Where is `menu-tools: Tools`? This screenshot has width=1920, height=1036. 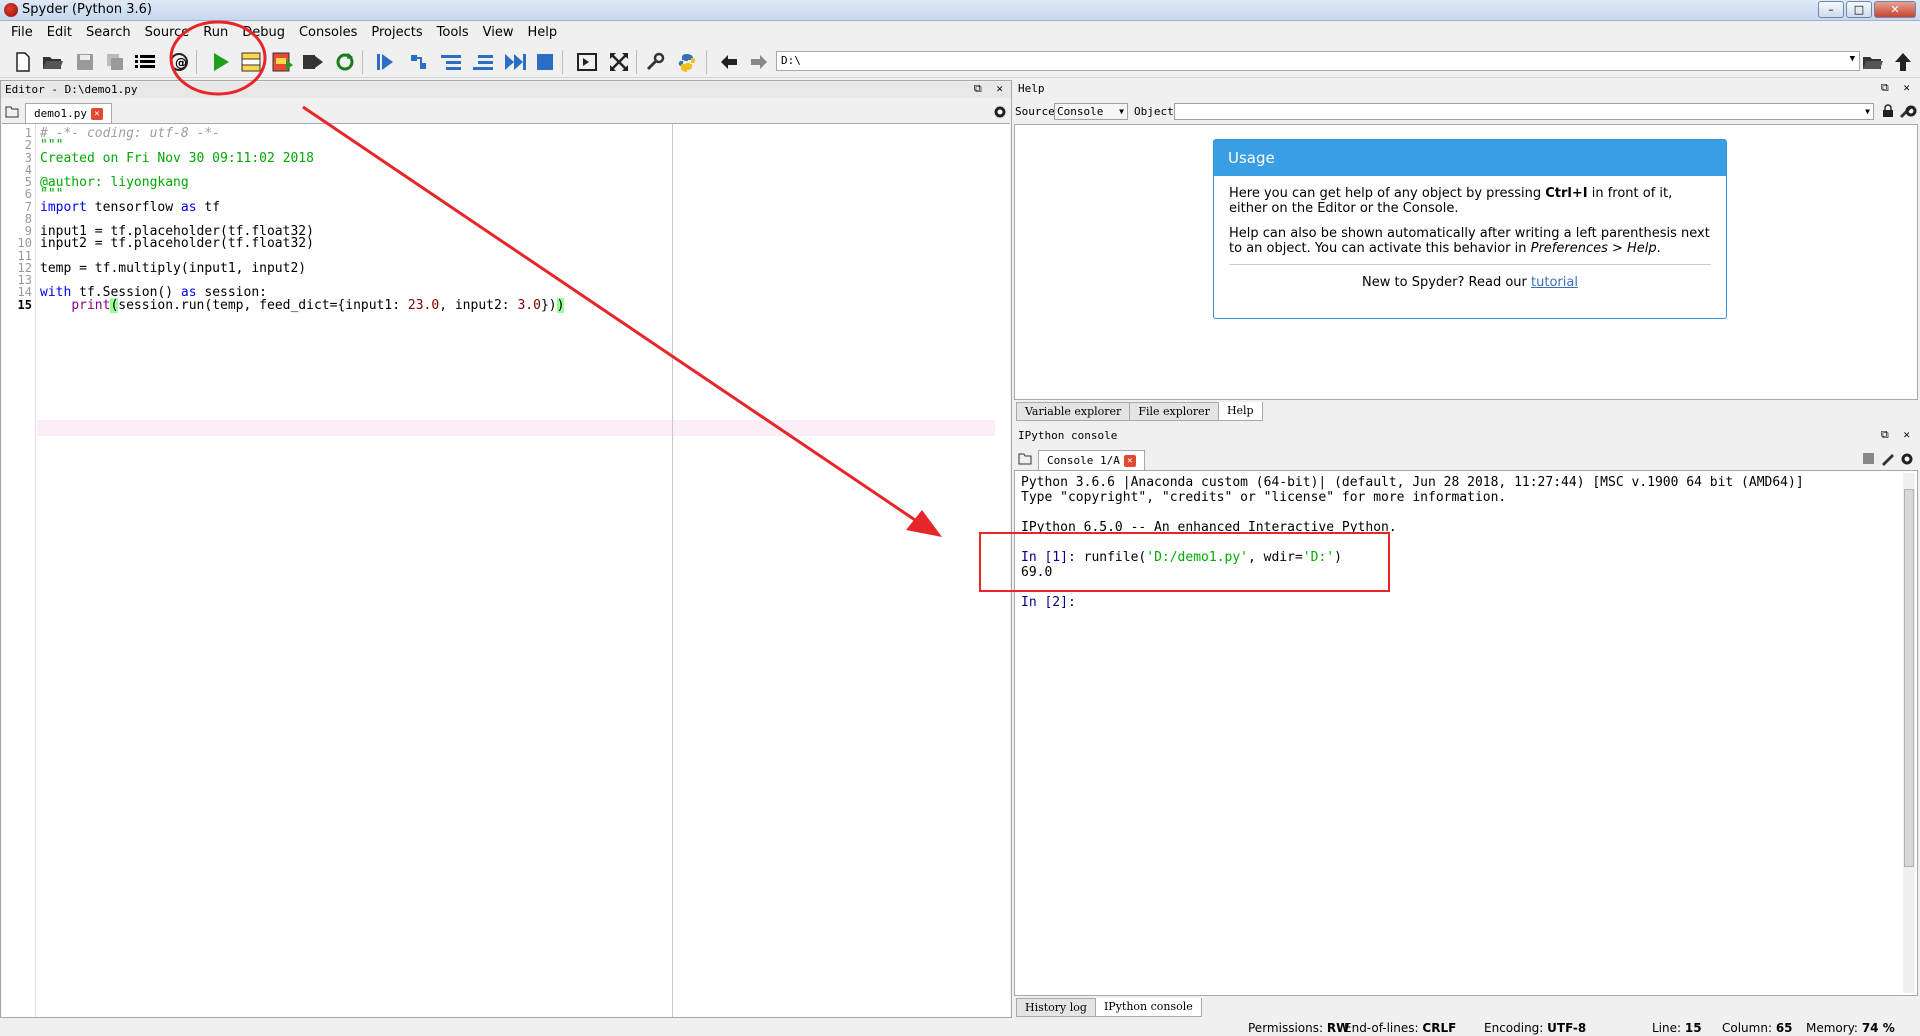 menu-tools: Tools is located at coordinates (453, 33).